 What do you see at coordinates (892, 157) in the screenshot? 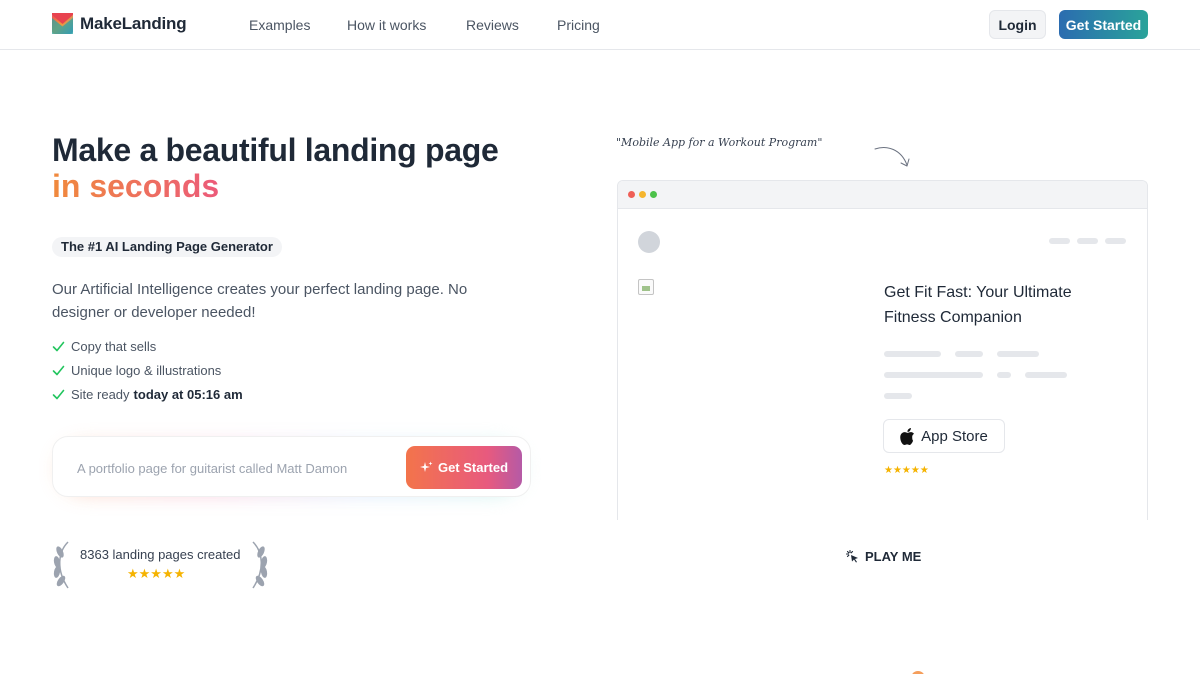
I see `curved-arrow-icon` at bounding box center [892, 157].